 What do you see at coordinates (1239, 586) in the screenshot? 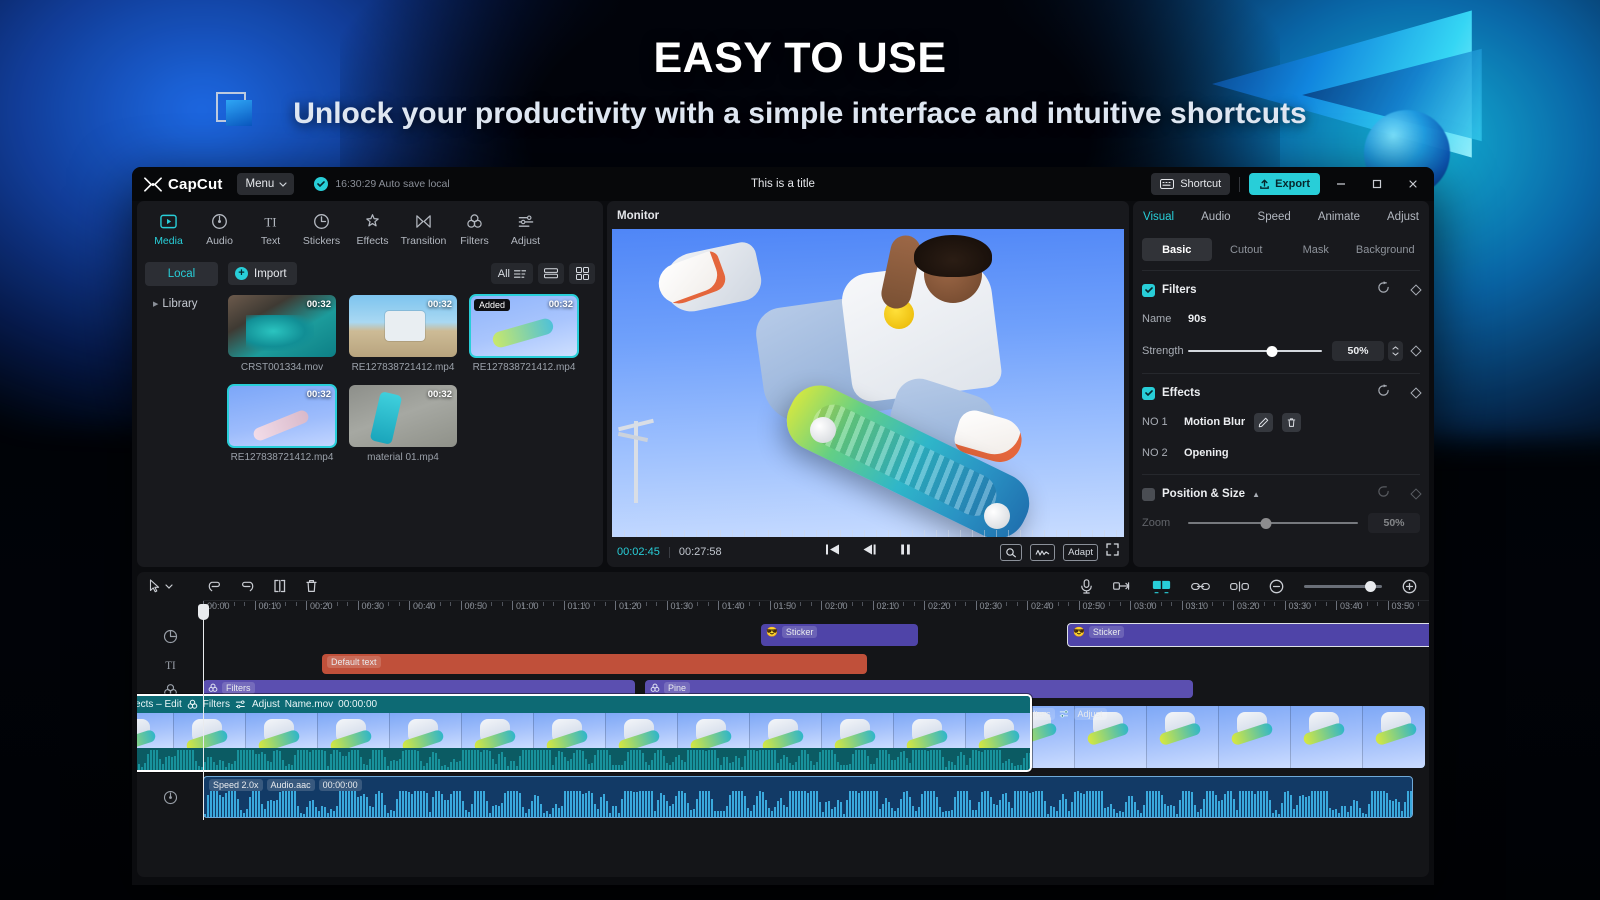
I see `split-clip-button` at bounding box center [1239, 586].